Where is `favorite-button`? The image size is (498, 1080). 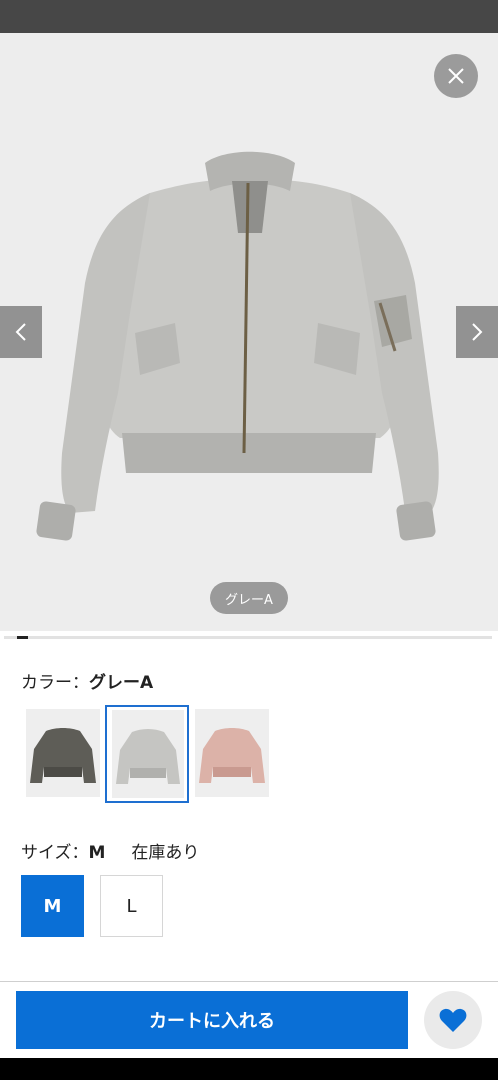
favorite-button is located at coordinates (453, 1020).